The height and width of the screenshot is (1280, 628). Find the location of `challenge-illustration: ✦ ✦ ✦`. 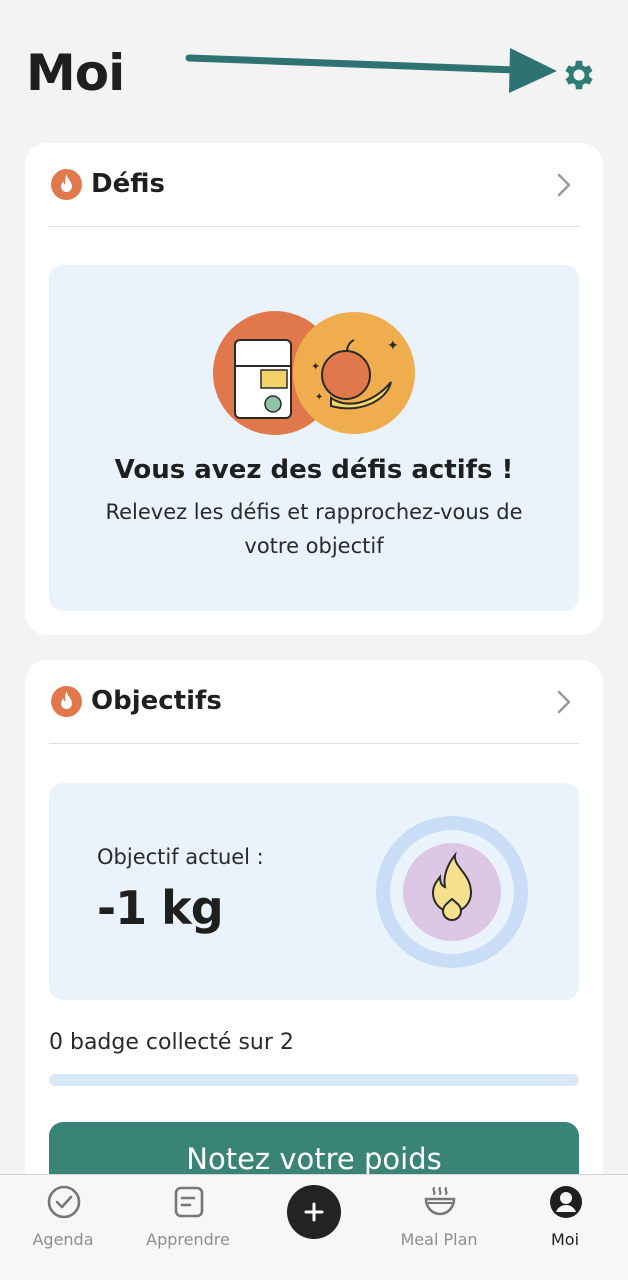

challenge-illustration: ✦ ✦ ✦ is located at coordinates (314, 373).